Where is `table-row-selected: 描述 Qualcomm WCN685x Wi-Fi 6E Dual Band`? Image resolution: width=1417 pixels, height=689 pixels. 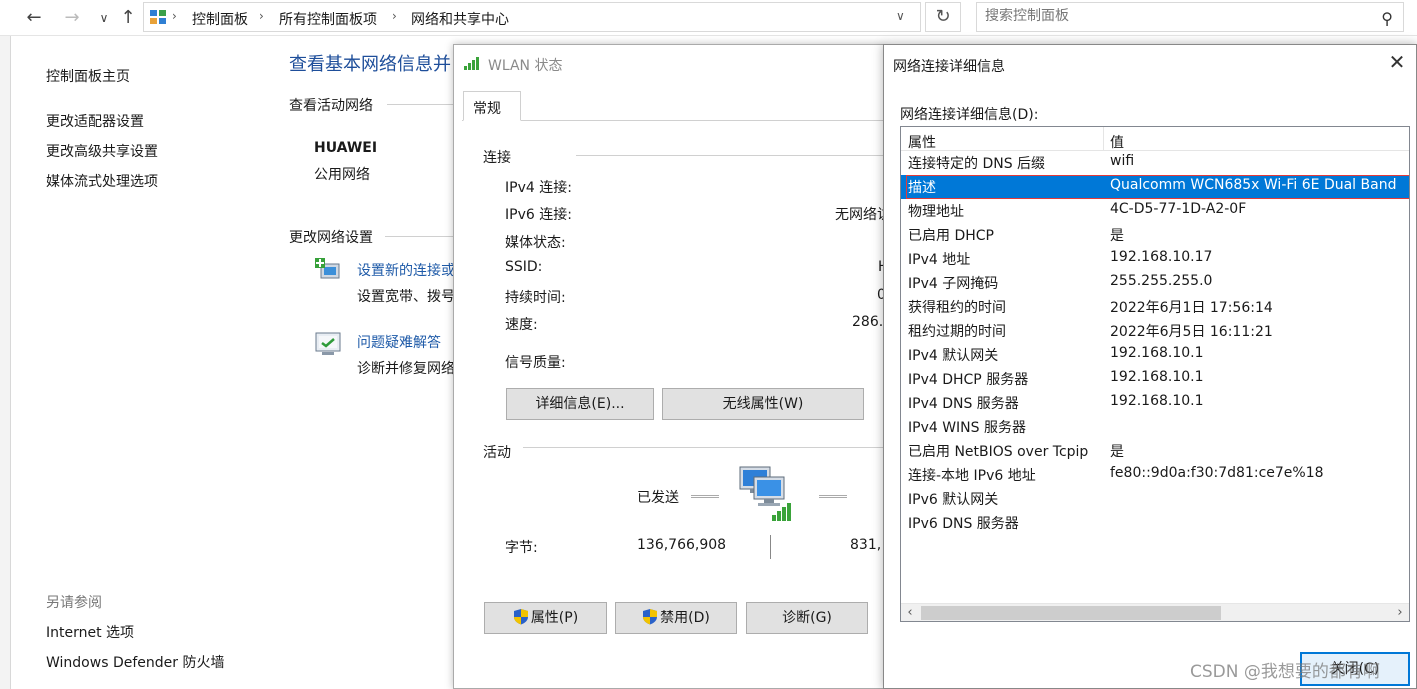
table-row-selected: 描述 Qualcomm WCN685x Wi-Fi 6E Dual Band is located at coordinates (1155, 187).